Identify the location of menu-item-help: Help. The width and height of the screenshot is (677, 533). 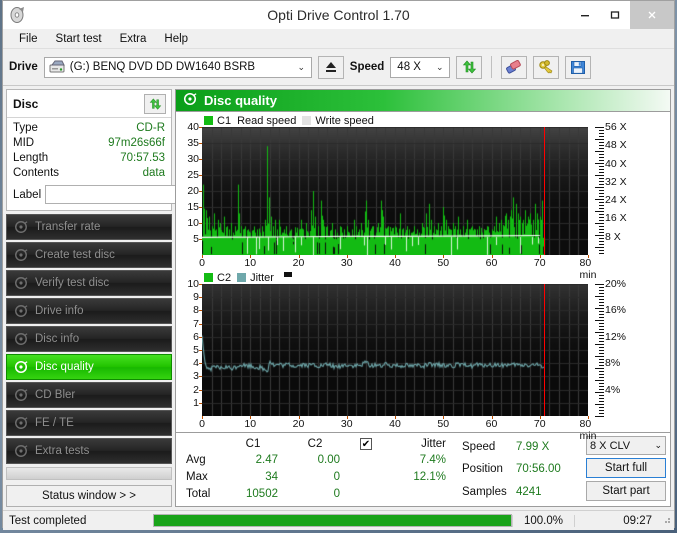
(176, 39).